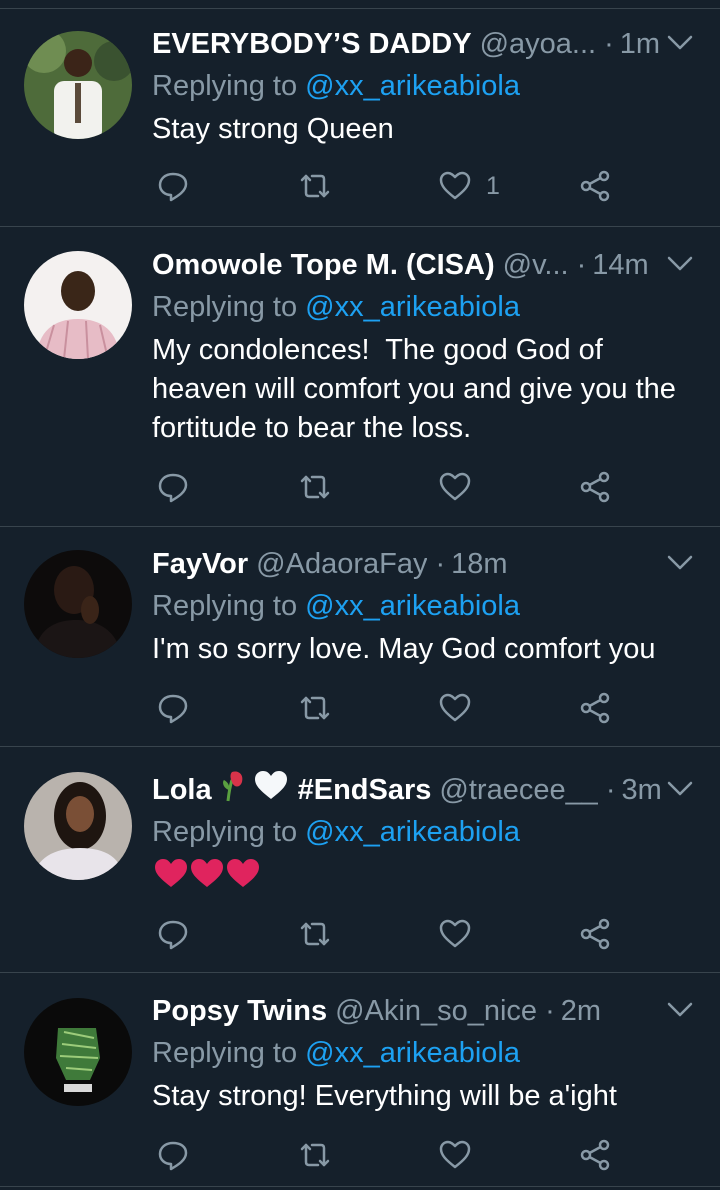 This screenshot has height=1190, width=720. What do you see at coordinates (200, 564) in the screenshot?
I see `display-name: FayVor` at bounding box center [200, 564].